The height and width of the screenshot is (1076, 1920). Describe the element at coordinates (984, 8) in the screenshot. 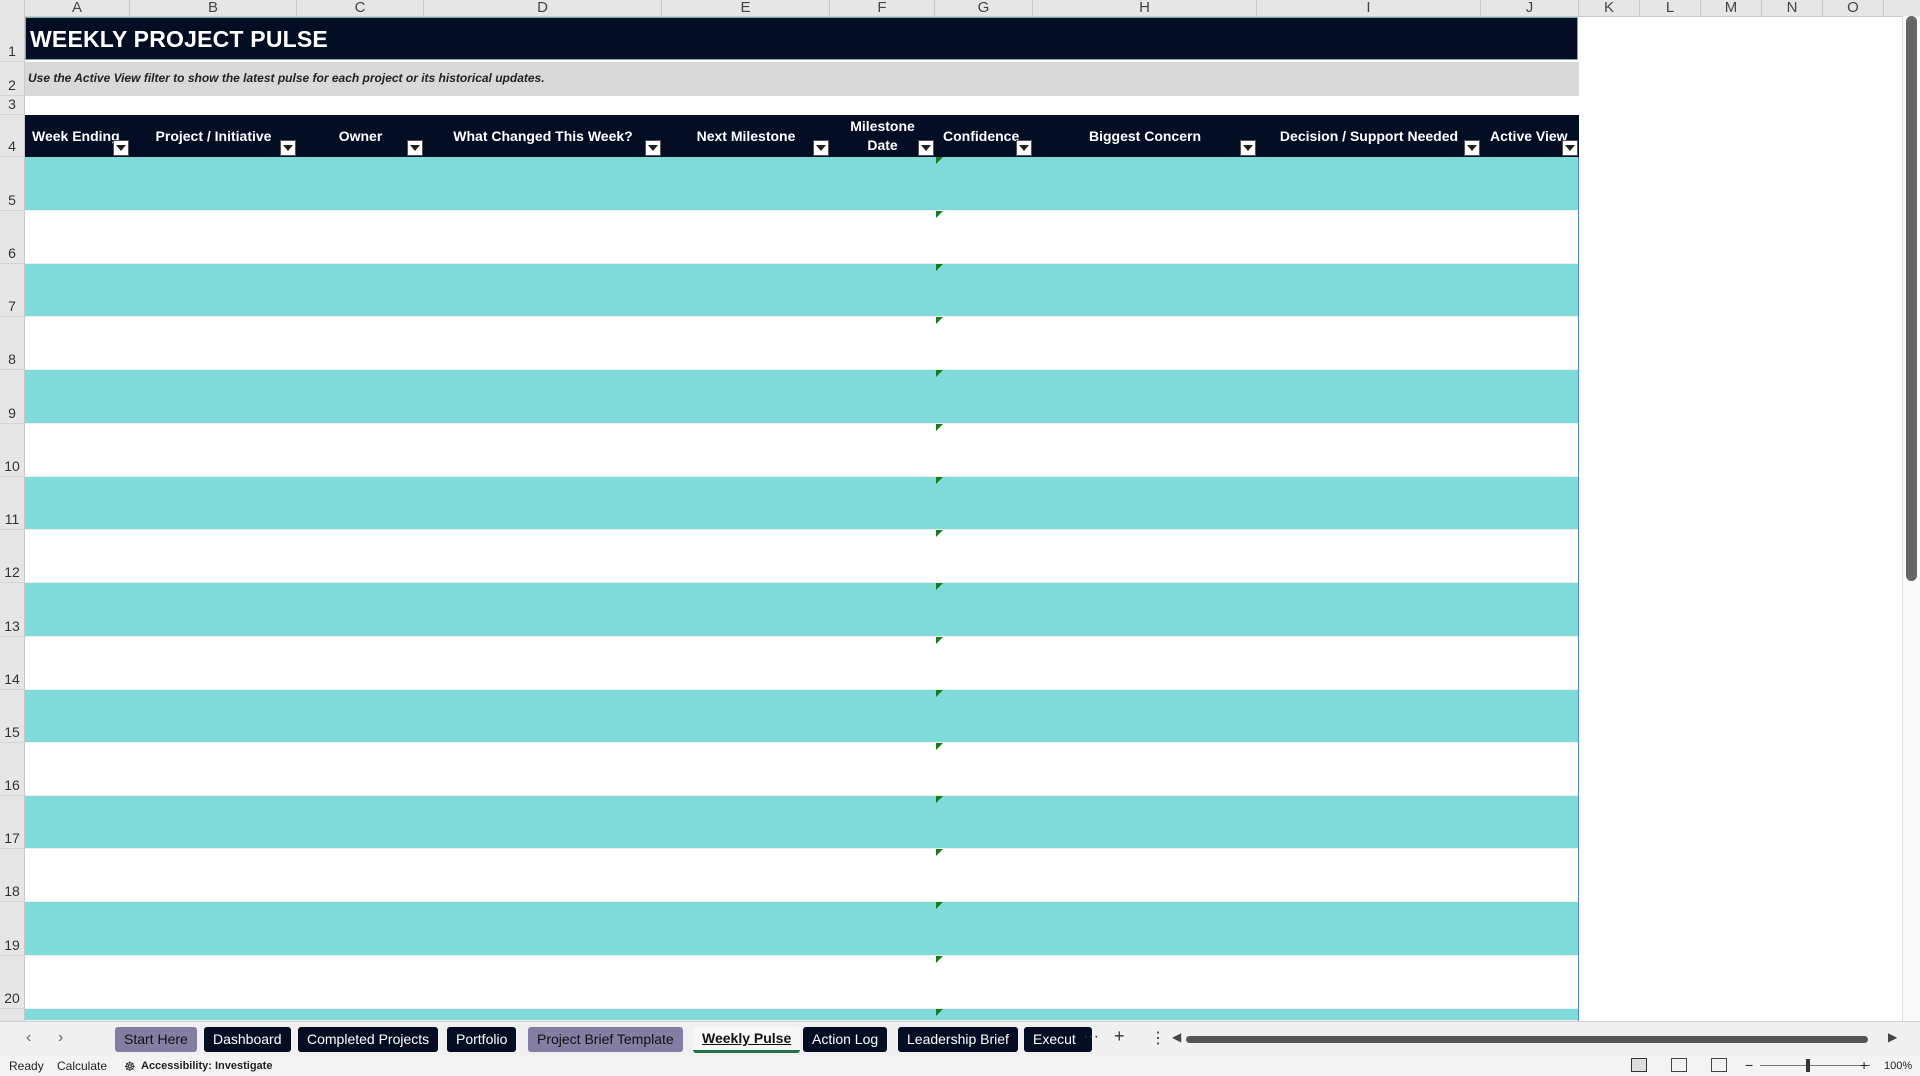

I see `column-header-g: G` at that location.